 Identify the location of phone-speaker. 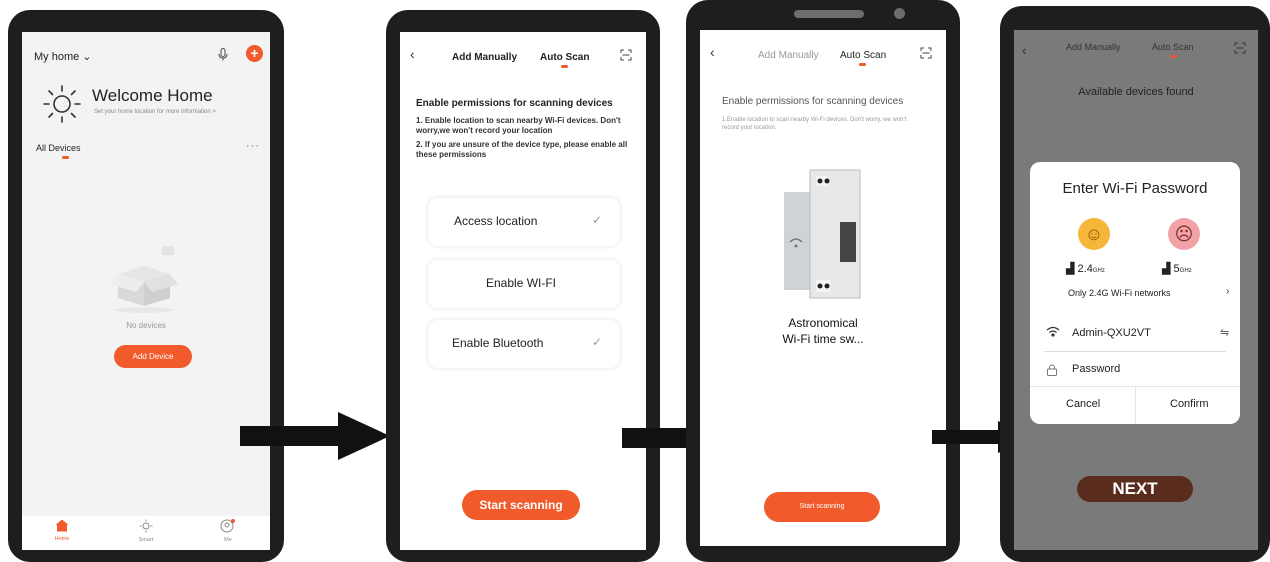
(829, 14).